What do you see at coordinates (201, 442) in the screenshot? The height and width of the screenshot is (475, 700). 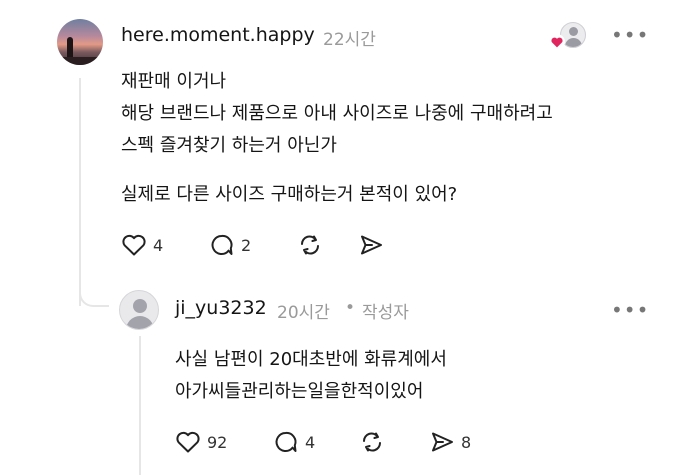 I see `reply-like-button: 92` at bounding box center [201, 442].